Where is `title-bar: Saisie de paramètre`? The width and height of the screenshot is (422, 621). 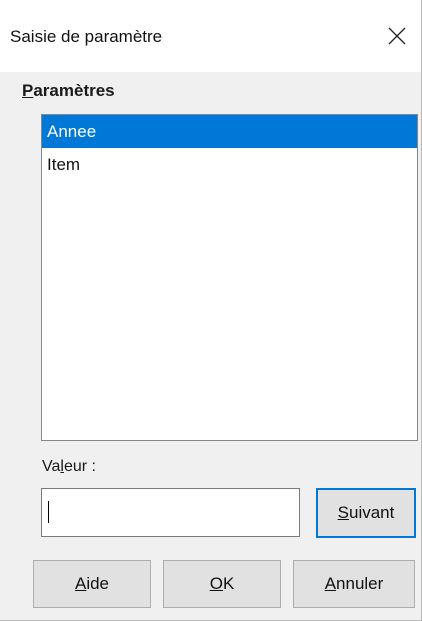
title-bar: Saisie de paramètre is located at coordinates (210, 36).